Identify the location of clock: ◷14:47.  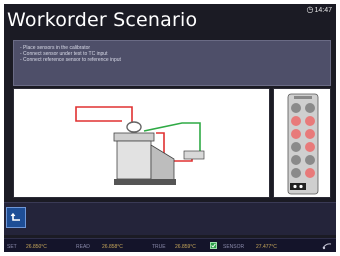
(319, 9).